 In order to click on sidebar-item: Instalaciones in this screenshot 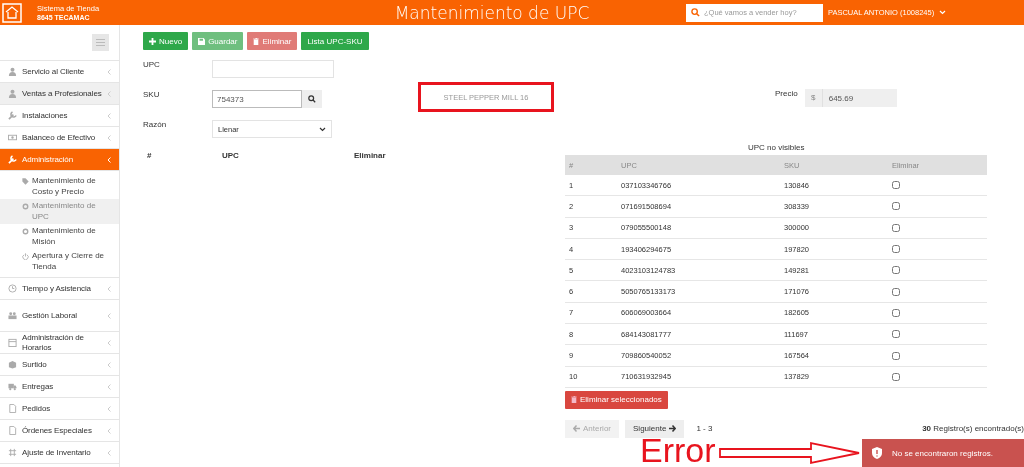, I will do `click(59, 116)`.